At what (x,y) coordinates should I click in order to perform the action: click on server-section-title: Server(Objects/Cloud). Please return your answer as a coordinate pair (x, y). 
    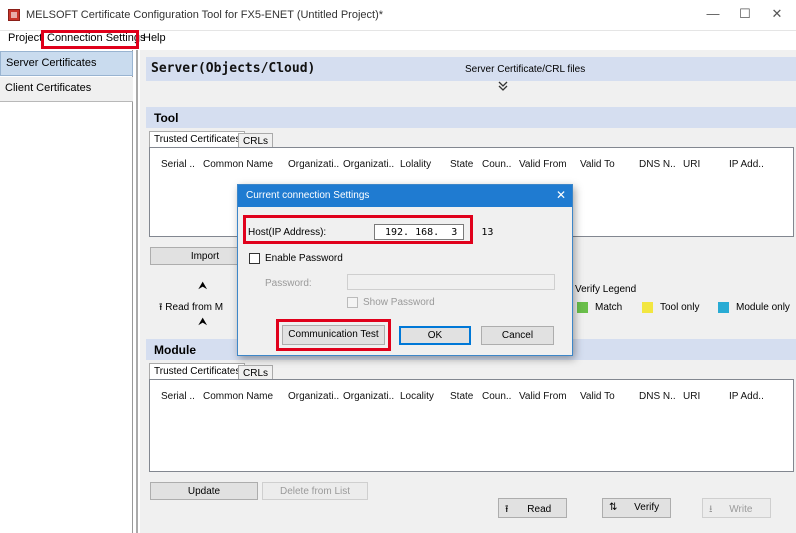
    Looking at the image, I should click on (233, 68).